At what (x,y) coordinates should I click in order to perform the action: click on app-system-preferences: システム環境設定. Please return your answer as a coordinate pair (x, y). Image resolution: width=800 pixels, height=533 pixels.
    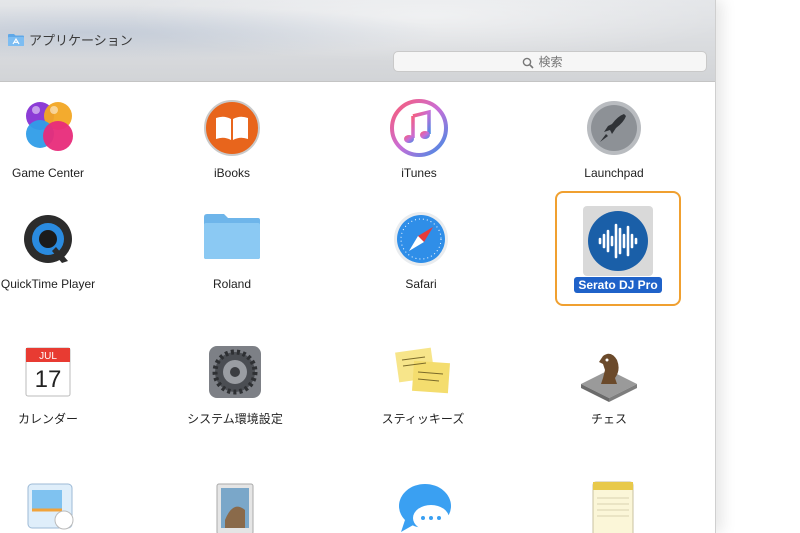
    Looking at the image, I should click on (235, 383).